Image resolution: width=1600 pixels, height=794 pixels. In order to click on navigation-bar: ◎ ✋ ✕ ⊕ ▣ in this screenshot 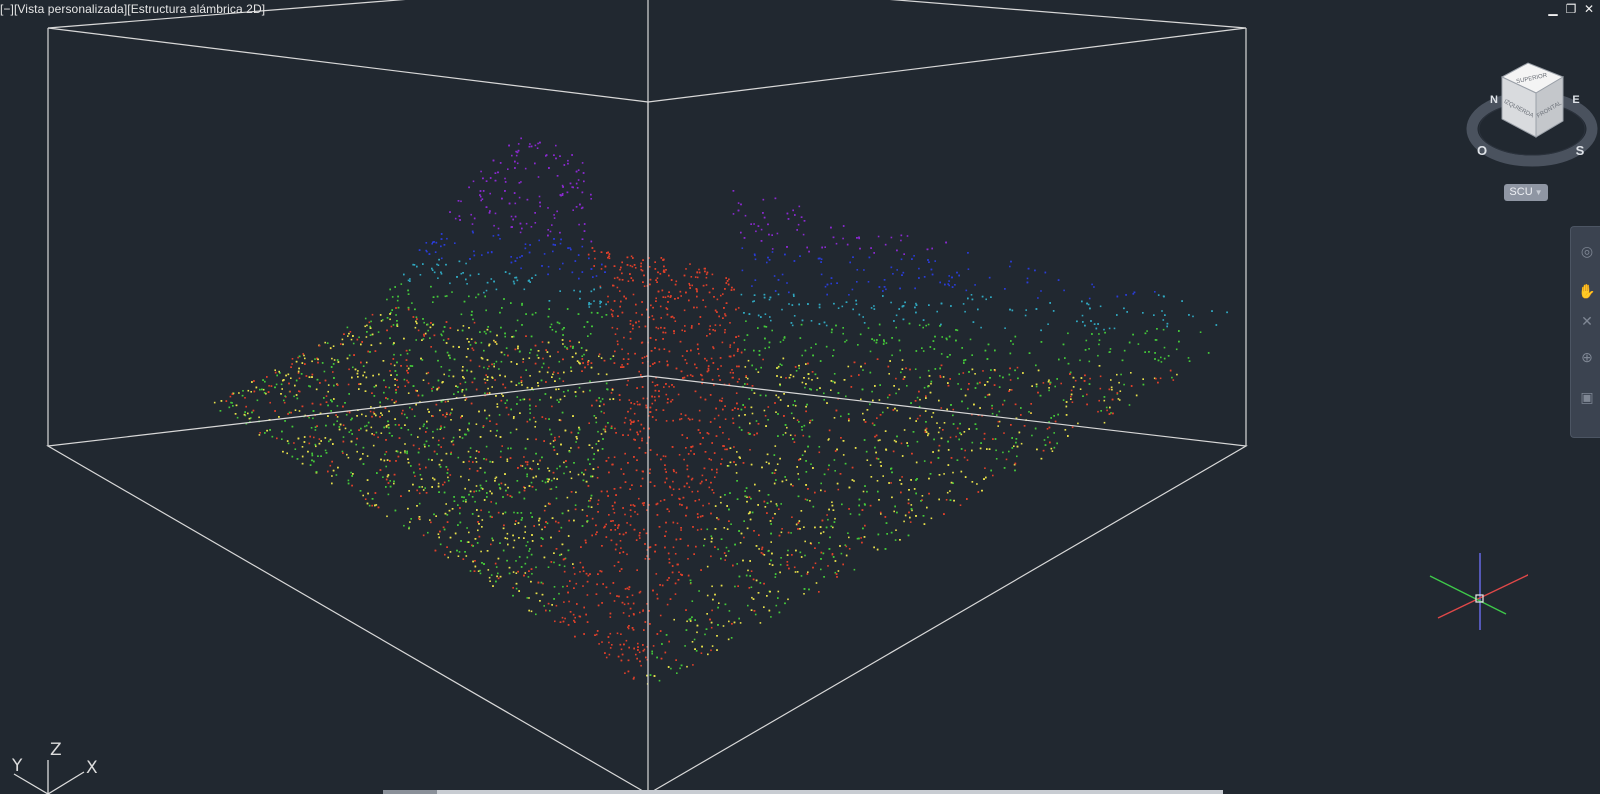, I will do `click(1585, 332)`.